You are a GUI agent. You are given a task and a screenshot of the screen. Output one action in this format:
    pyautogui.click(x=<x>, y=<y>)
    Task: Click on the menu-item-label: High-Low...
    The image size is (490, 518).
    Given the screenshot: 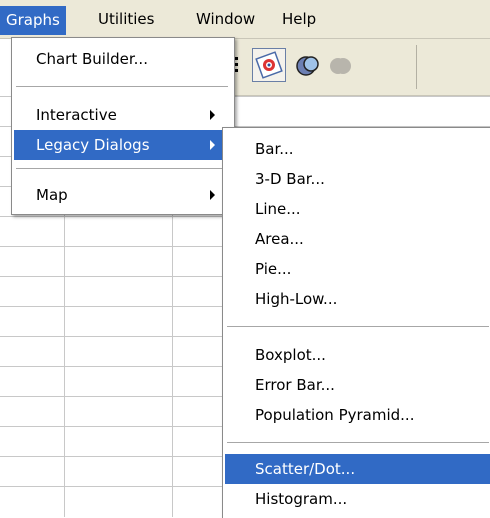 What is the action you would take?
    pyautogui.click(x=296, y=299)
    